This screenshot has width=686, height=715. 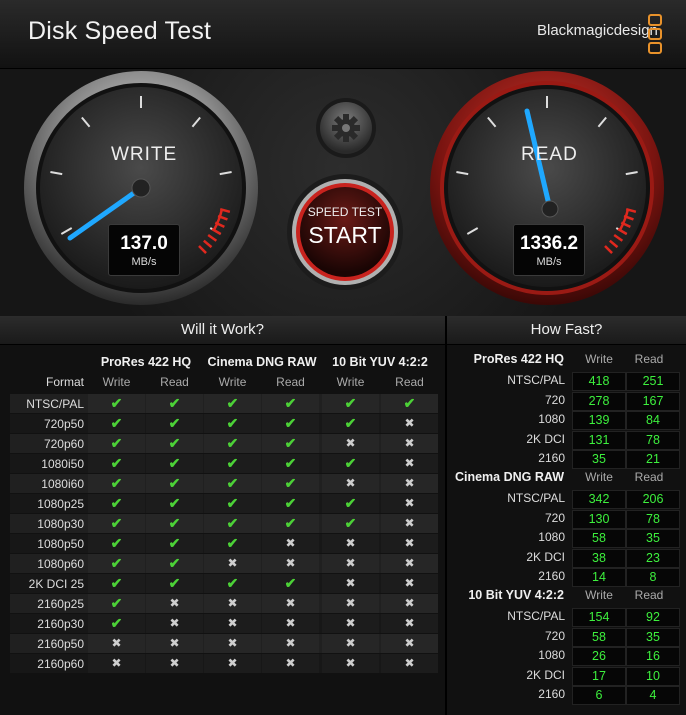 I want to click on write-fps-value: 131, so click(x=599, y=440).